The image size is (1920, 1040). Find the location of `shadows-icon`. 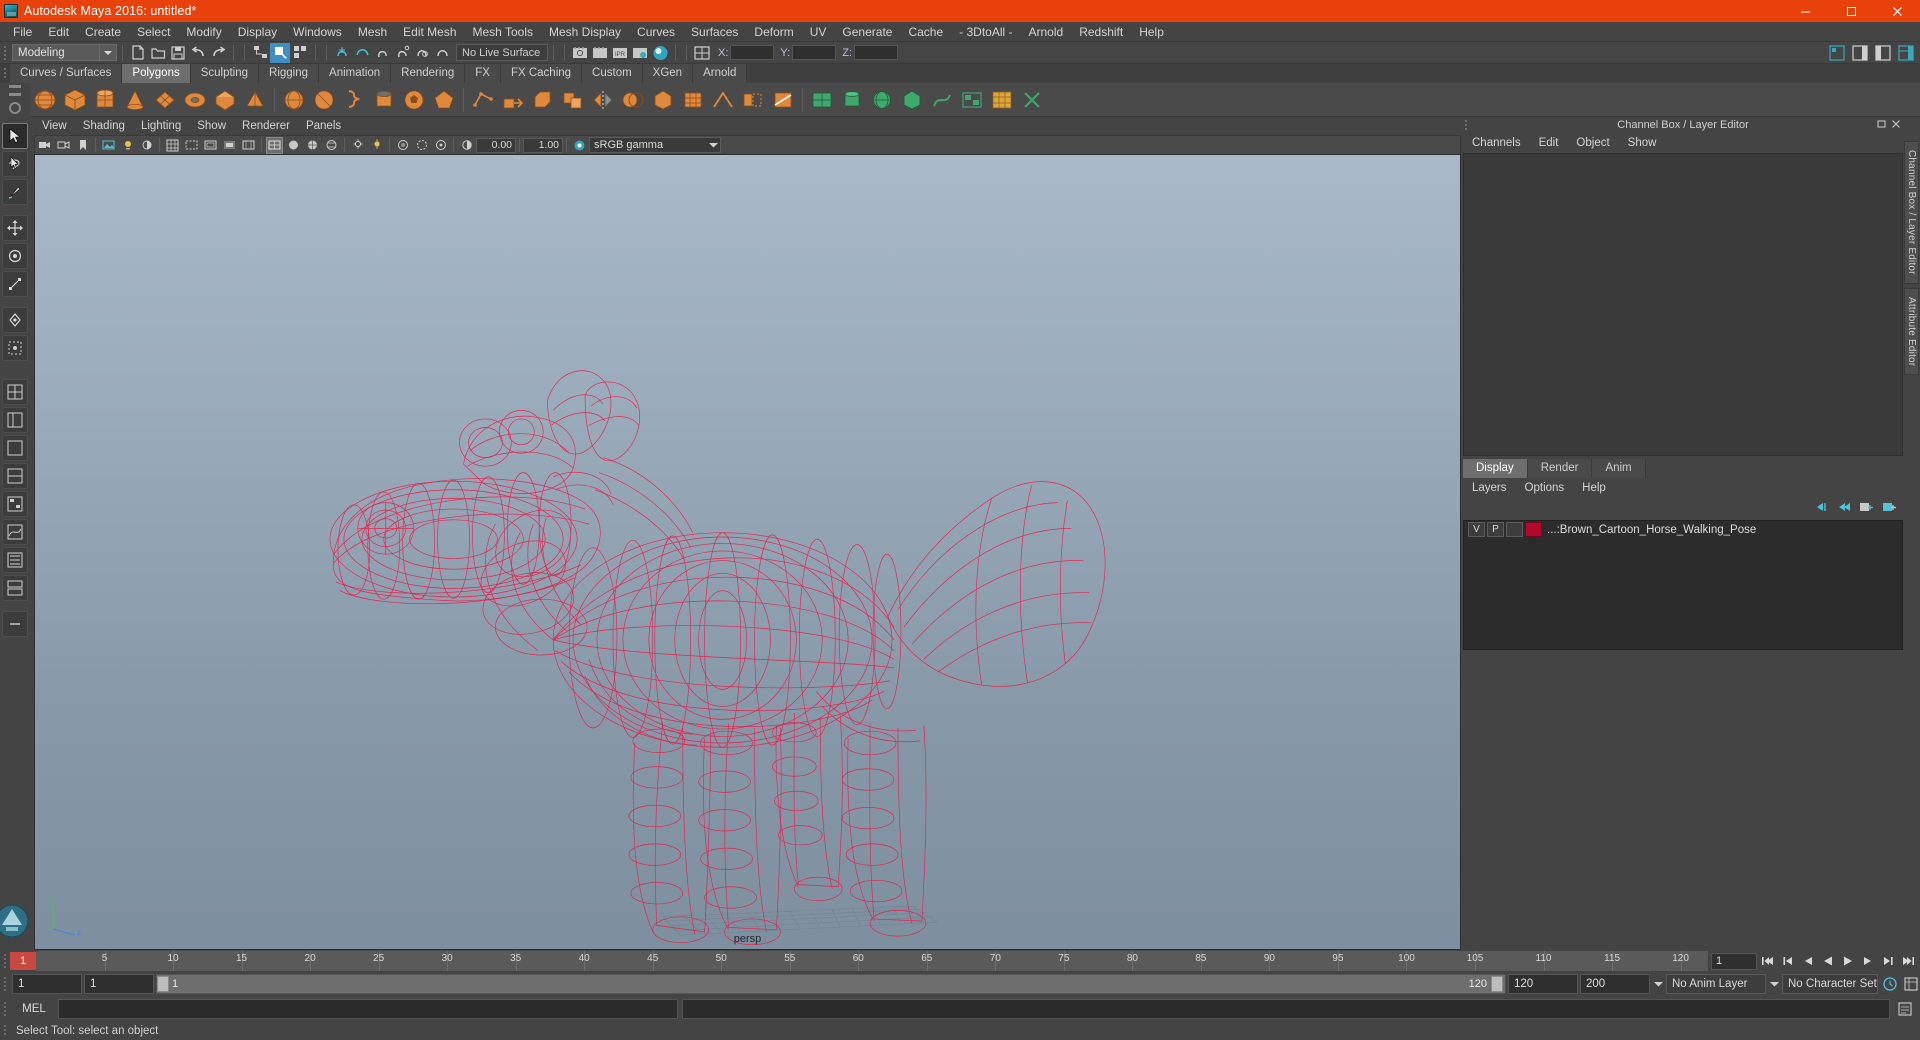

shadows-icon is located at coordinates (146, 145).